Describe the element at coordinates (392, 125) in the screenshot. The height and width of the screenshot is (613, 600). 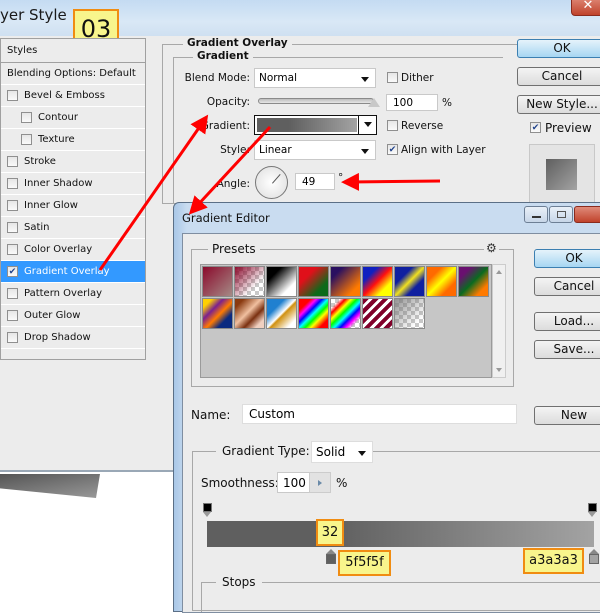
I see `reverse-checkbox` at that location.